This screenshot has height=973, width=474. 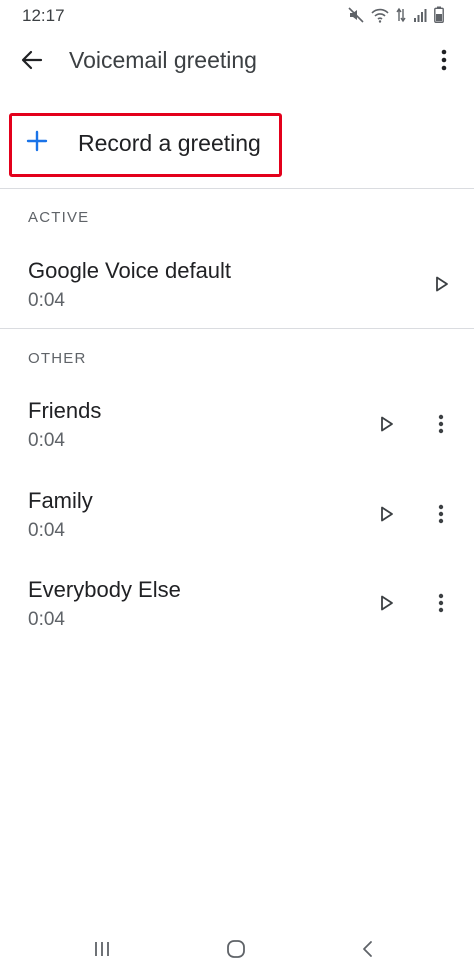 I want to click on greeting-name: Everybody Else, so click(x=104, y=589).